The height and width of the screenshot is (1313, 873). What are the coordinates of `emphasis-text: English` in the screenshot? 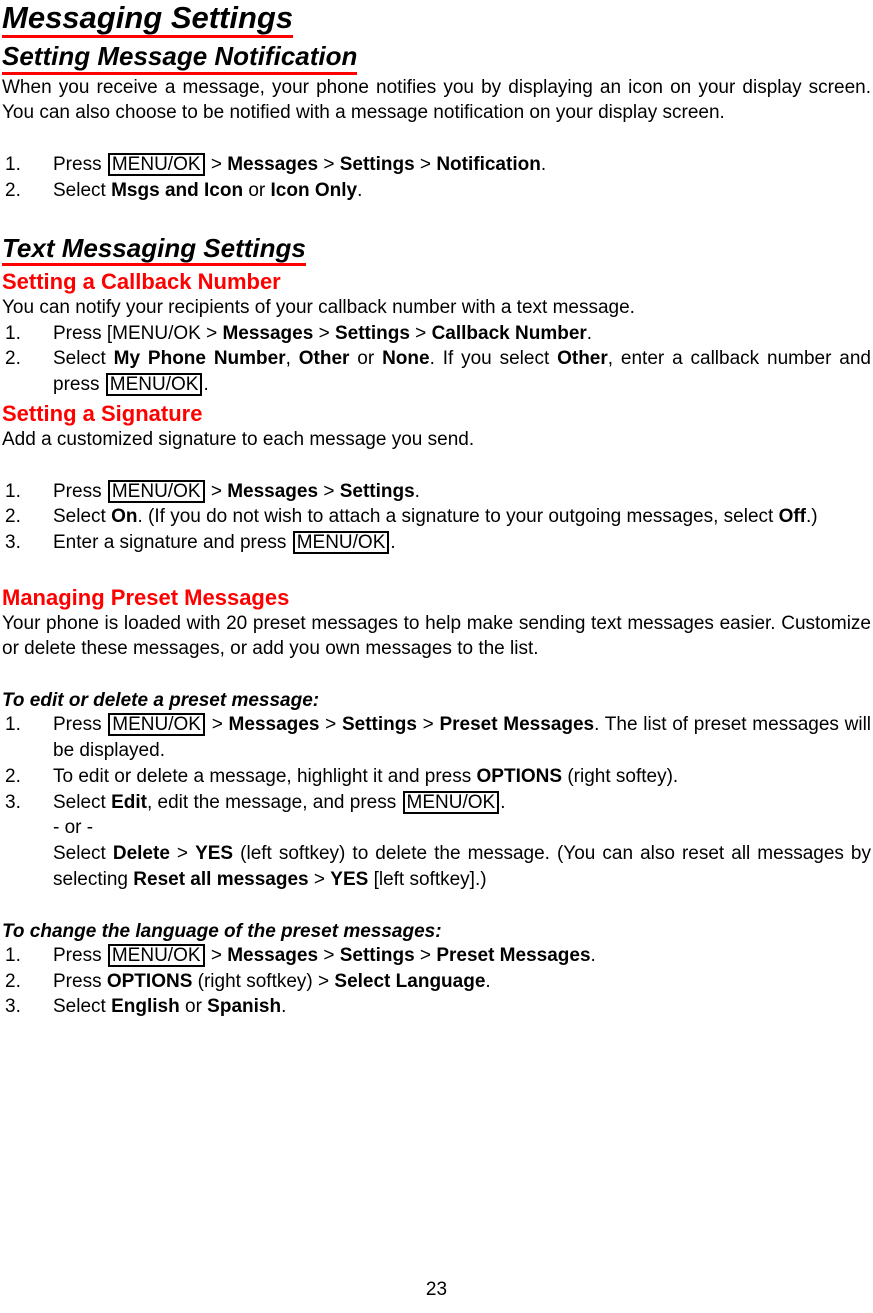 It's located at (145, 1007).